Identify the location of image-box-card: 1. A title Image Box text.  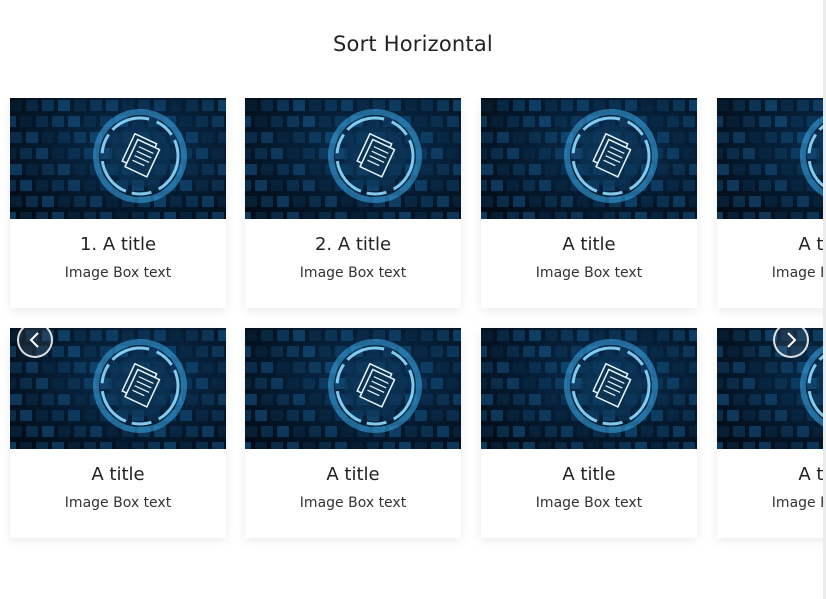
(118, 203).